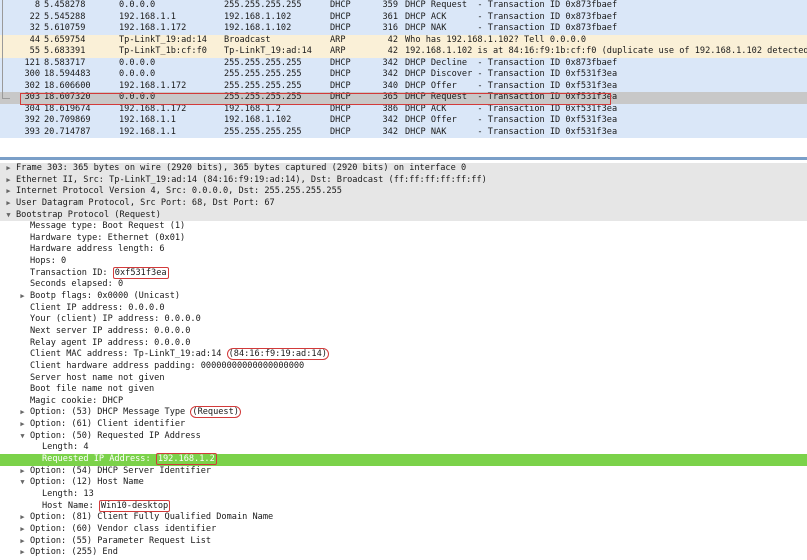  I want to click on detail-row: Magic cookie: DHCP, so click(403, 402).